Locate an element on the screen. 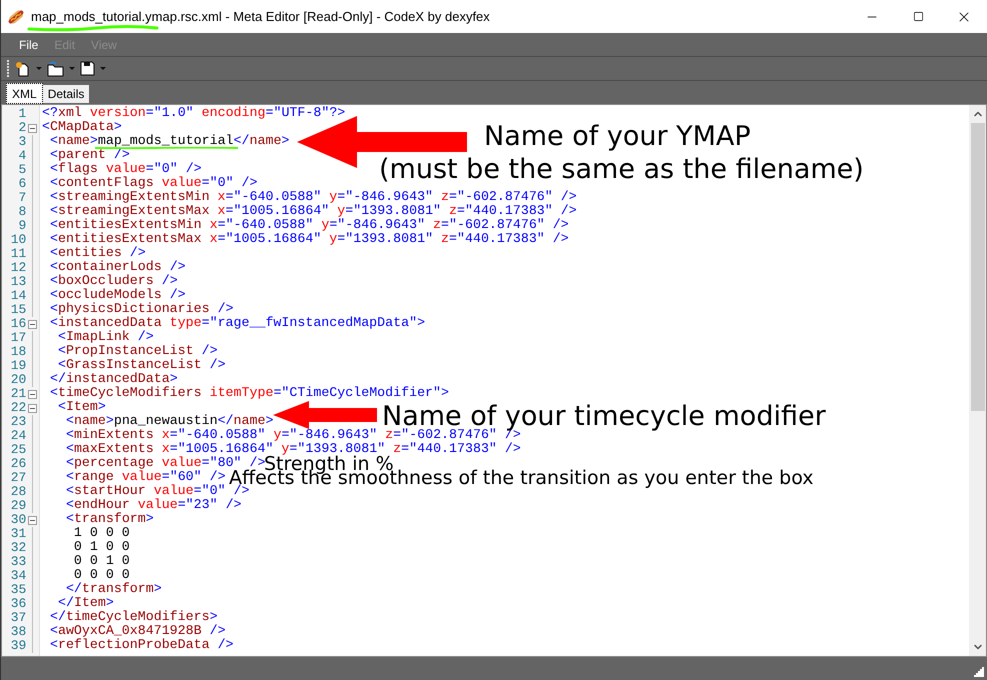 This screenshot has height=680, width=987. code-line: <percentage value="80" /> is located at coordinates (165, 463).